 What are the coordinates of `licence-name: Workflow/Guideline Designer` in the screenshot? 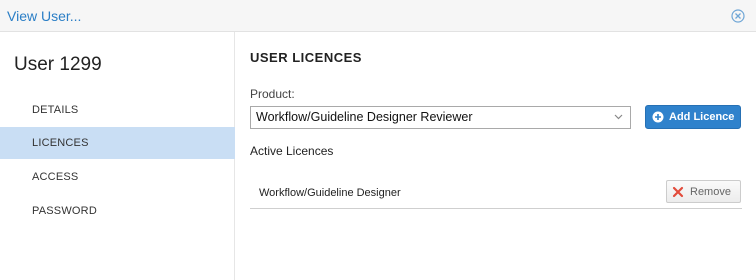 It's located at (330, 193).